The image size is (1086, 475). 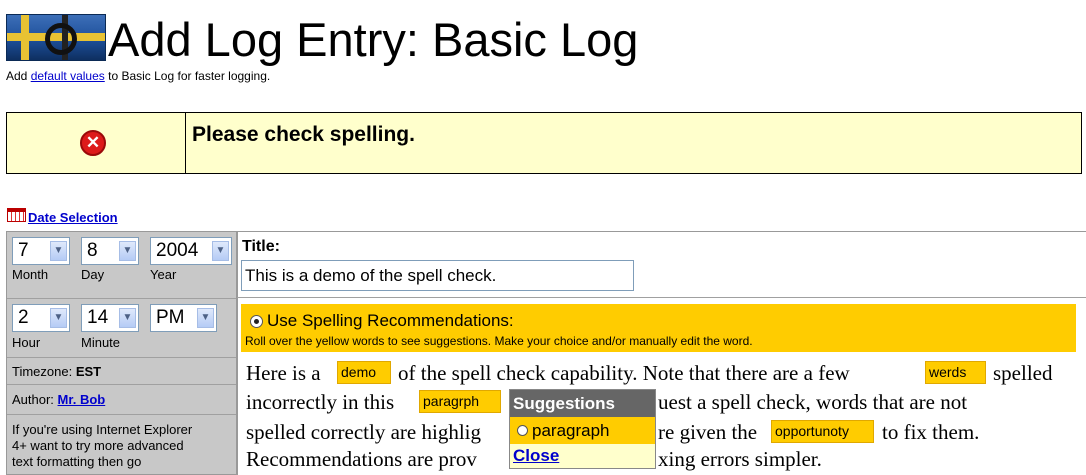 What do you see at coordinates (582, 403) in the screenshot?
I see `suggestions-title: Suggestions` at bounding box center [582, 403].